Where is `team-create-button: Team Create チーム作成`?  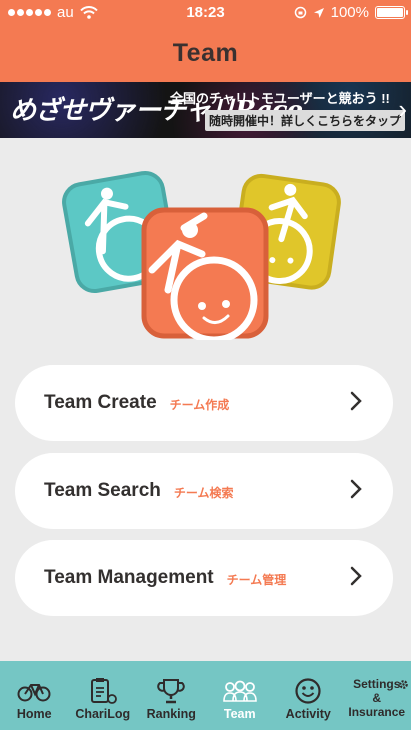
team-create-button: Team Create チーム作成 is located at coordinates (204, 403).